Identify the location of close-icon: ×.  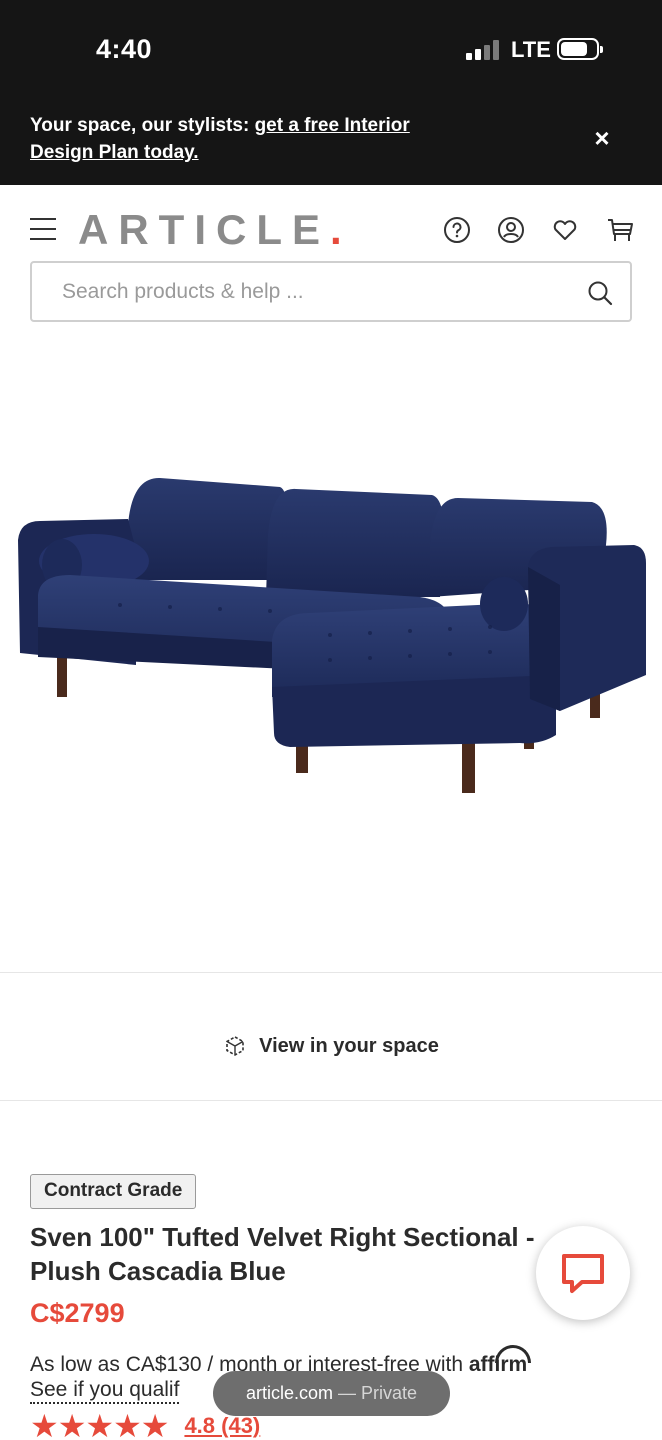
(602, 138).